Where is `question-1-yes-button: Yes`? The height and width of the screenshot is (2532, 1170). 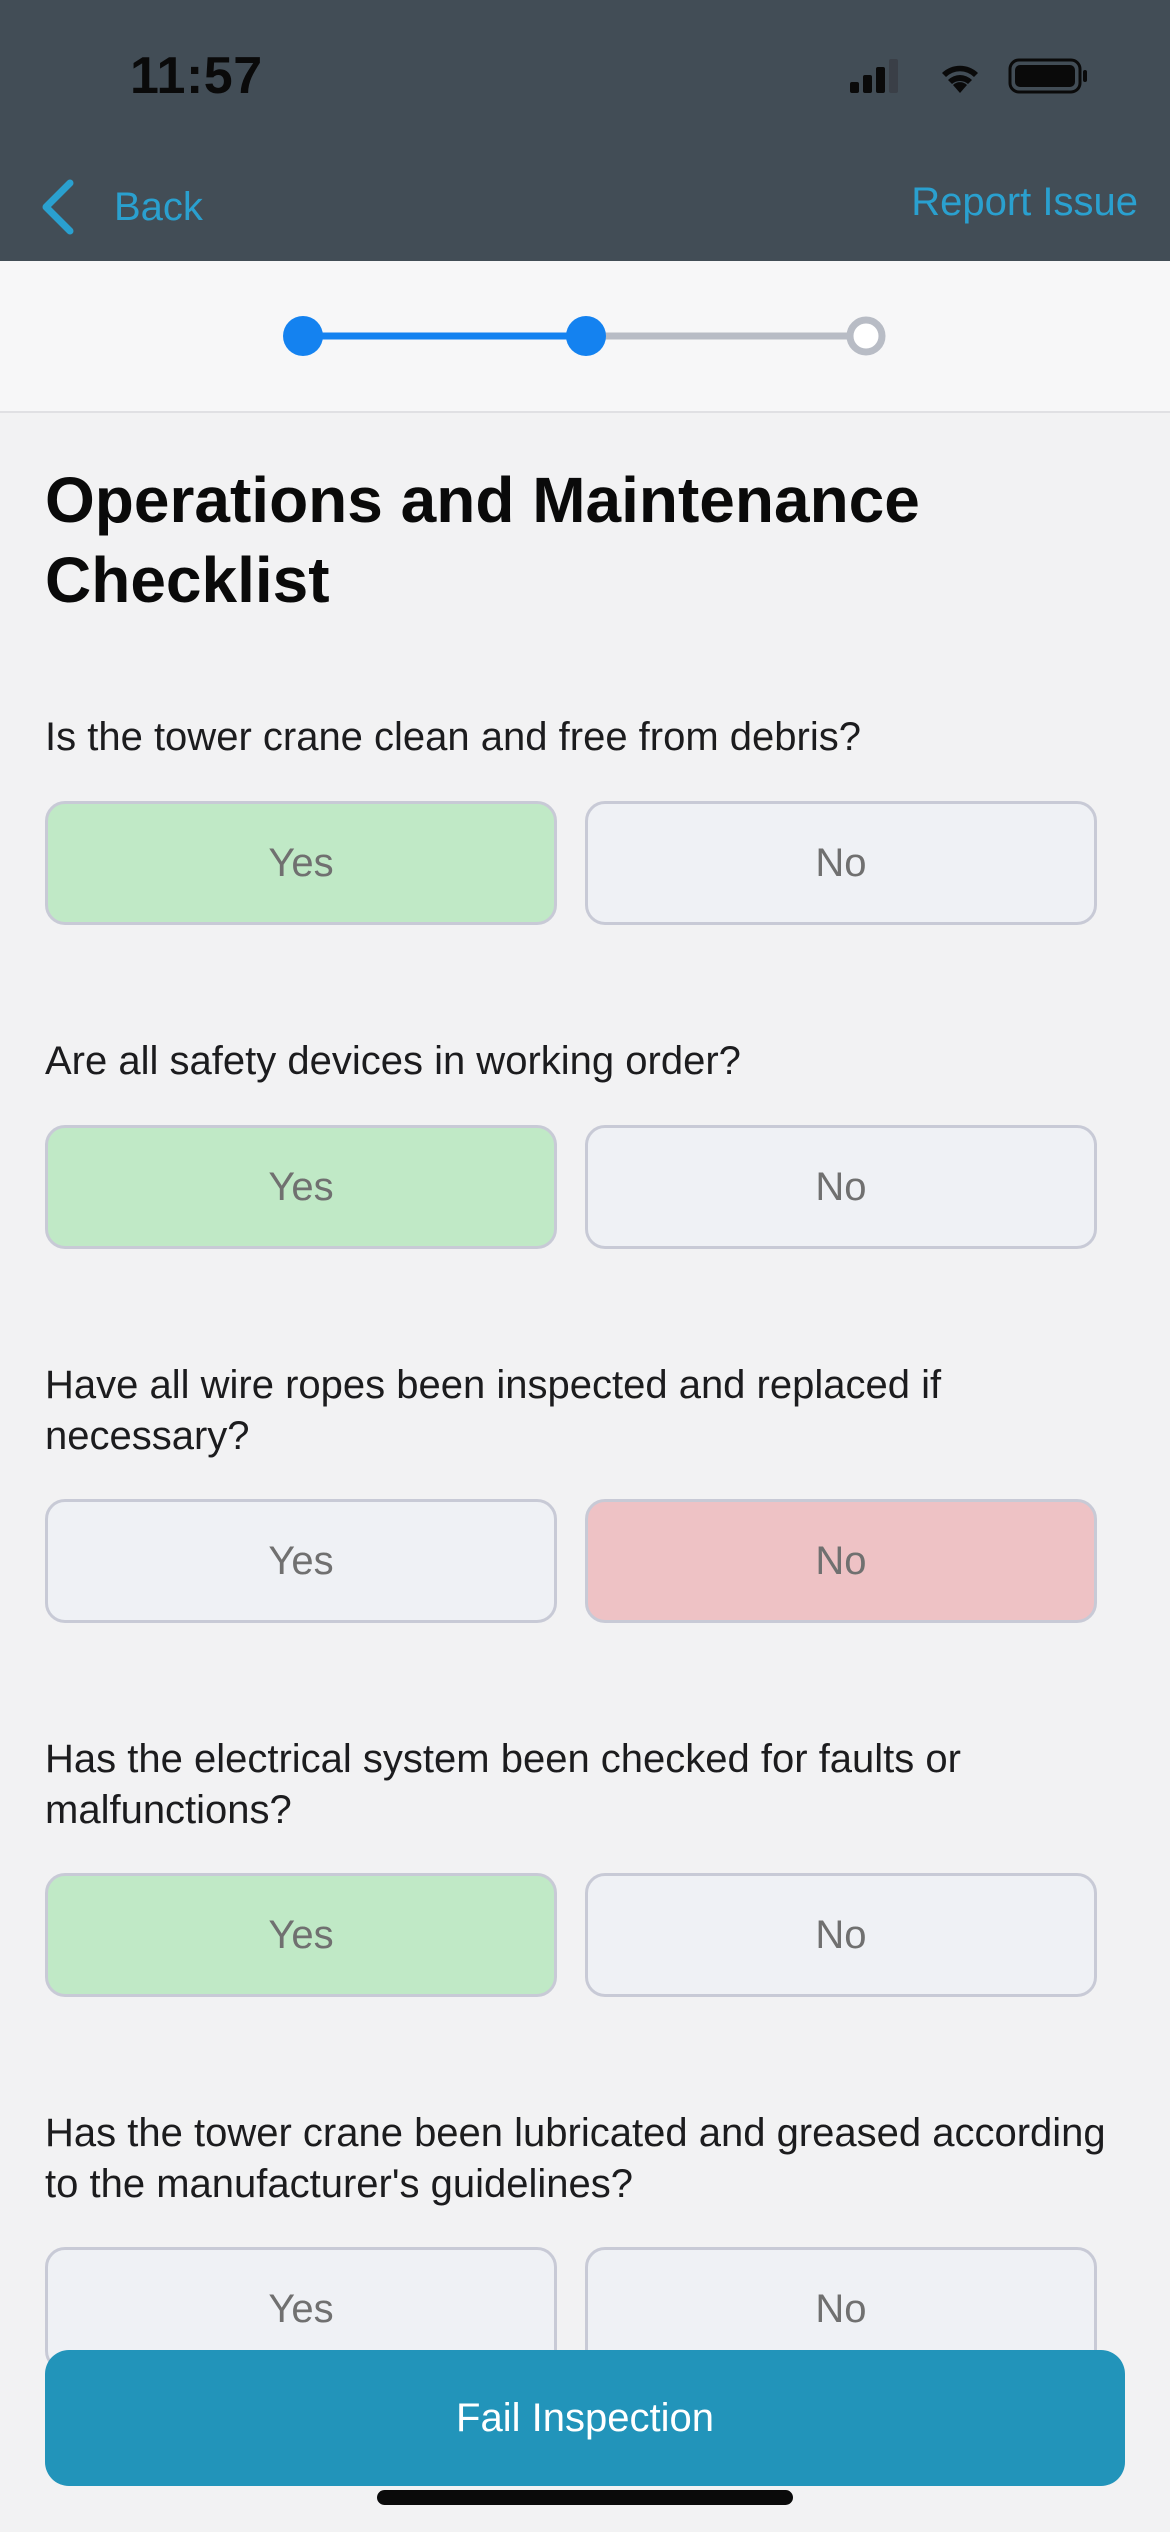
question-1-yes-button: Yes is located at coordinates (301, 863).